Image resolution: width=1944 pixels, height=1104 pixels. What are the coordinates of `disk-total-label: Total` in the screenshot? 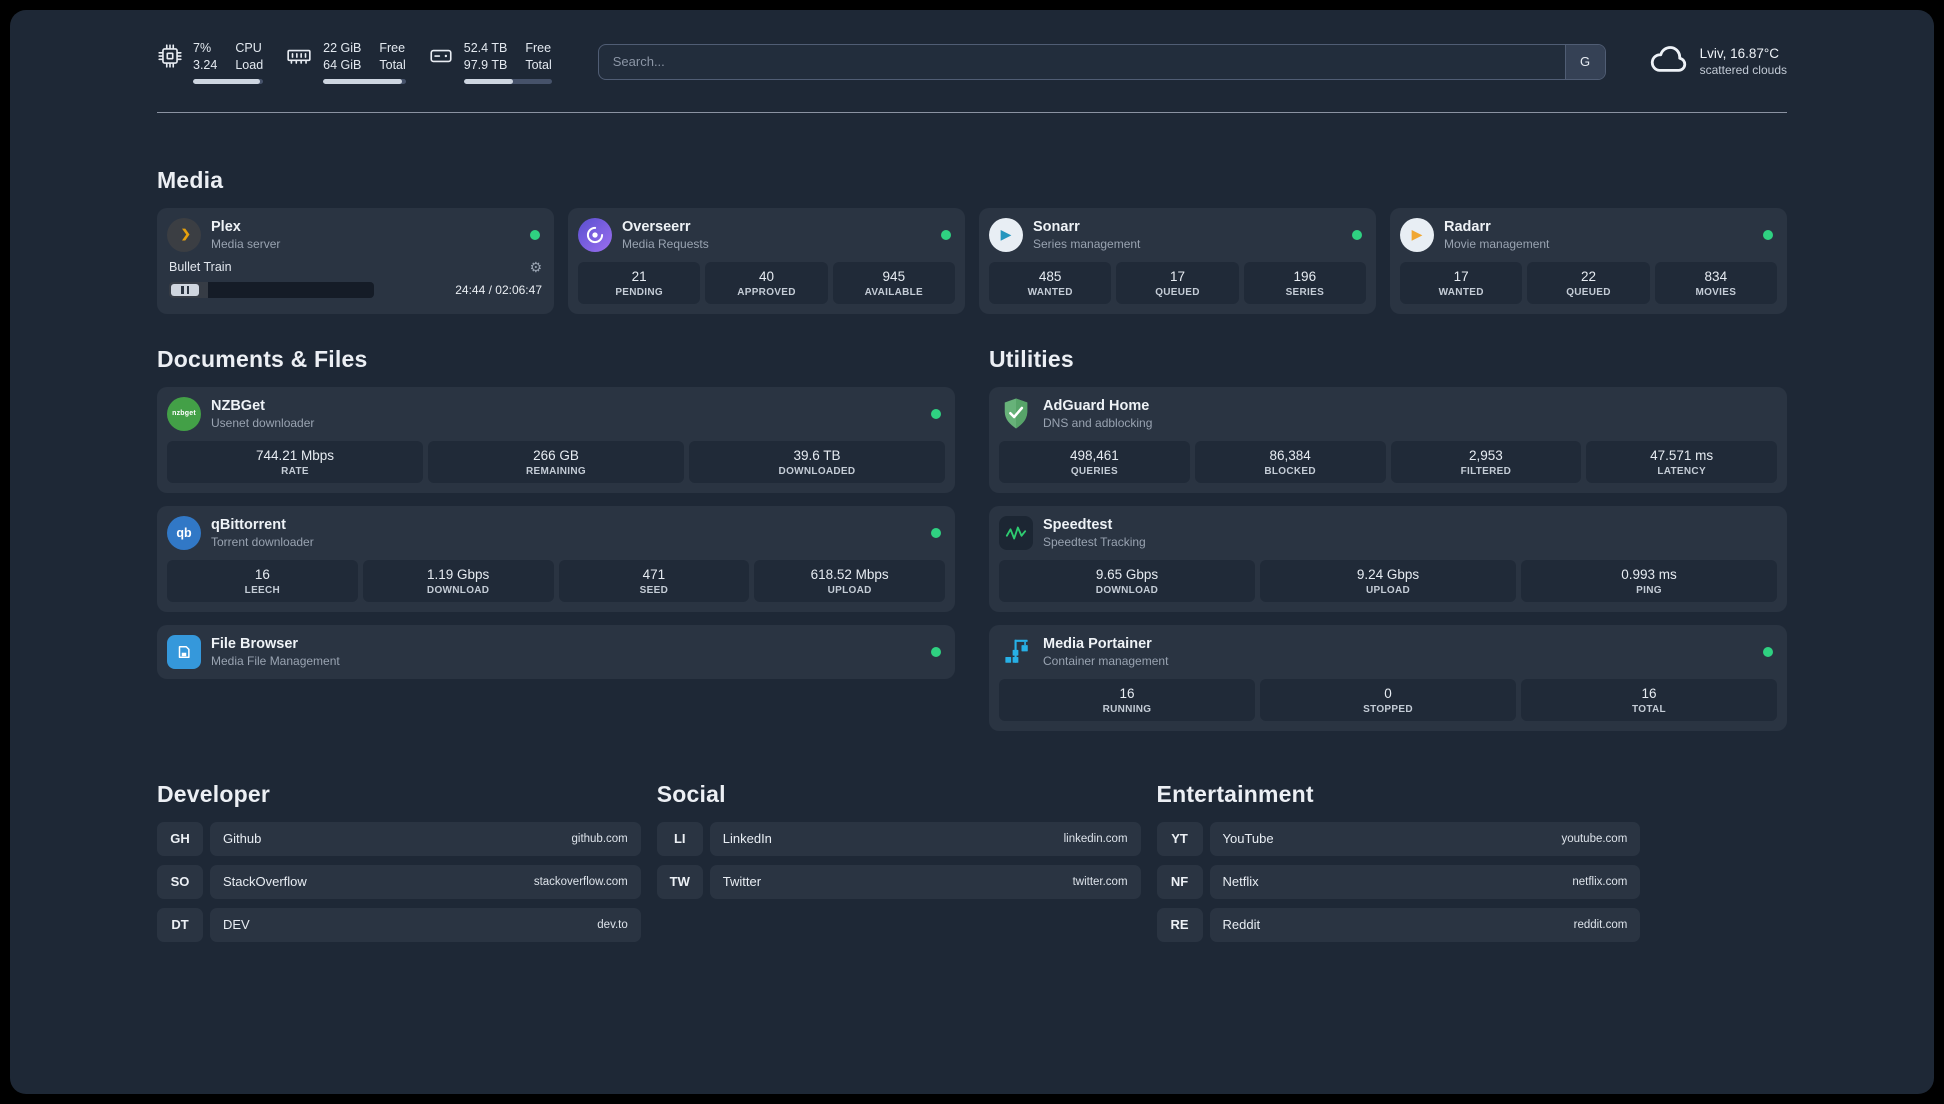 It's located at (538, 65).